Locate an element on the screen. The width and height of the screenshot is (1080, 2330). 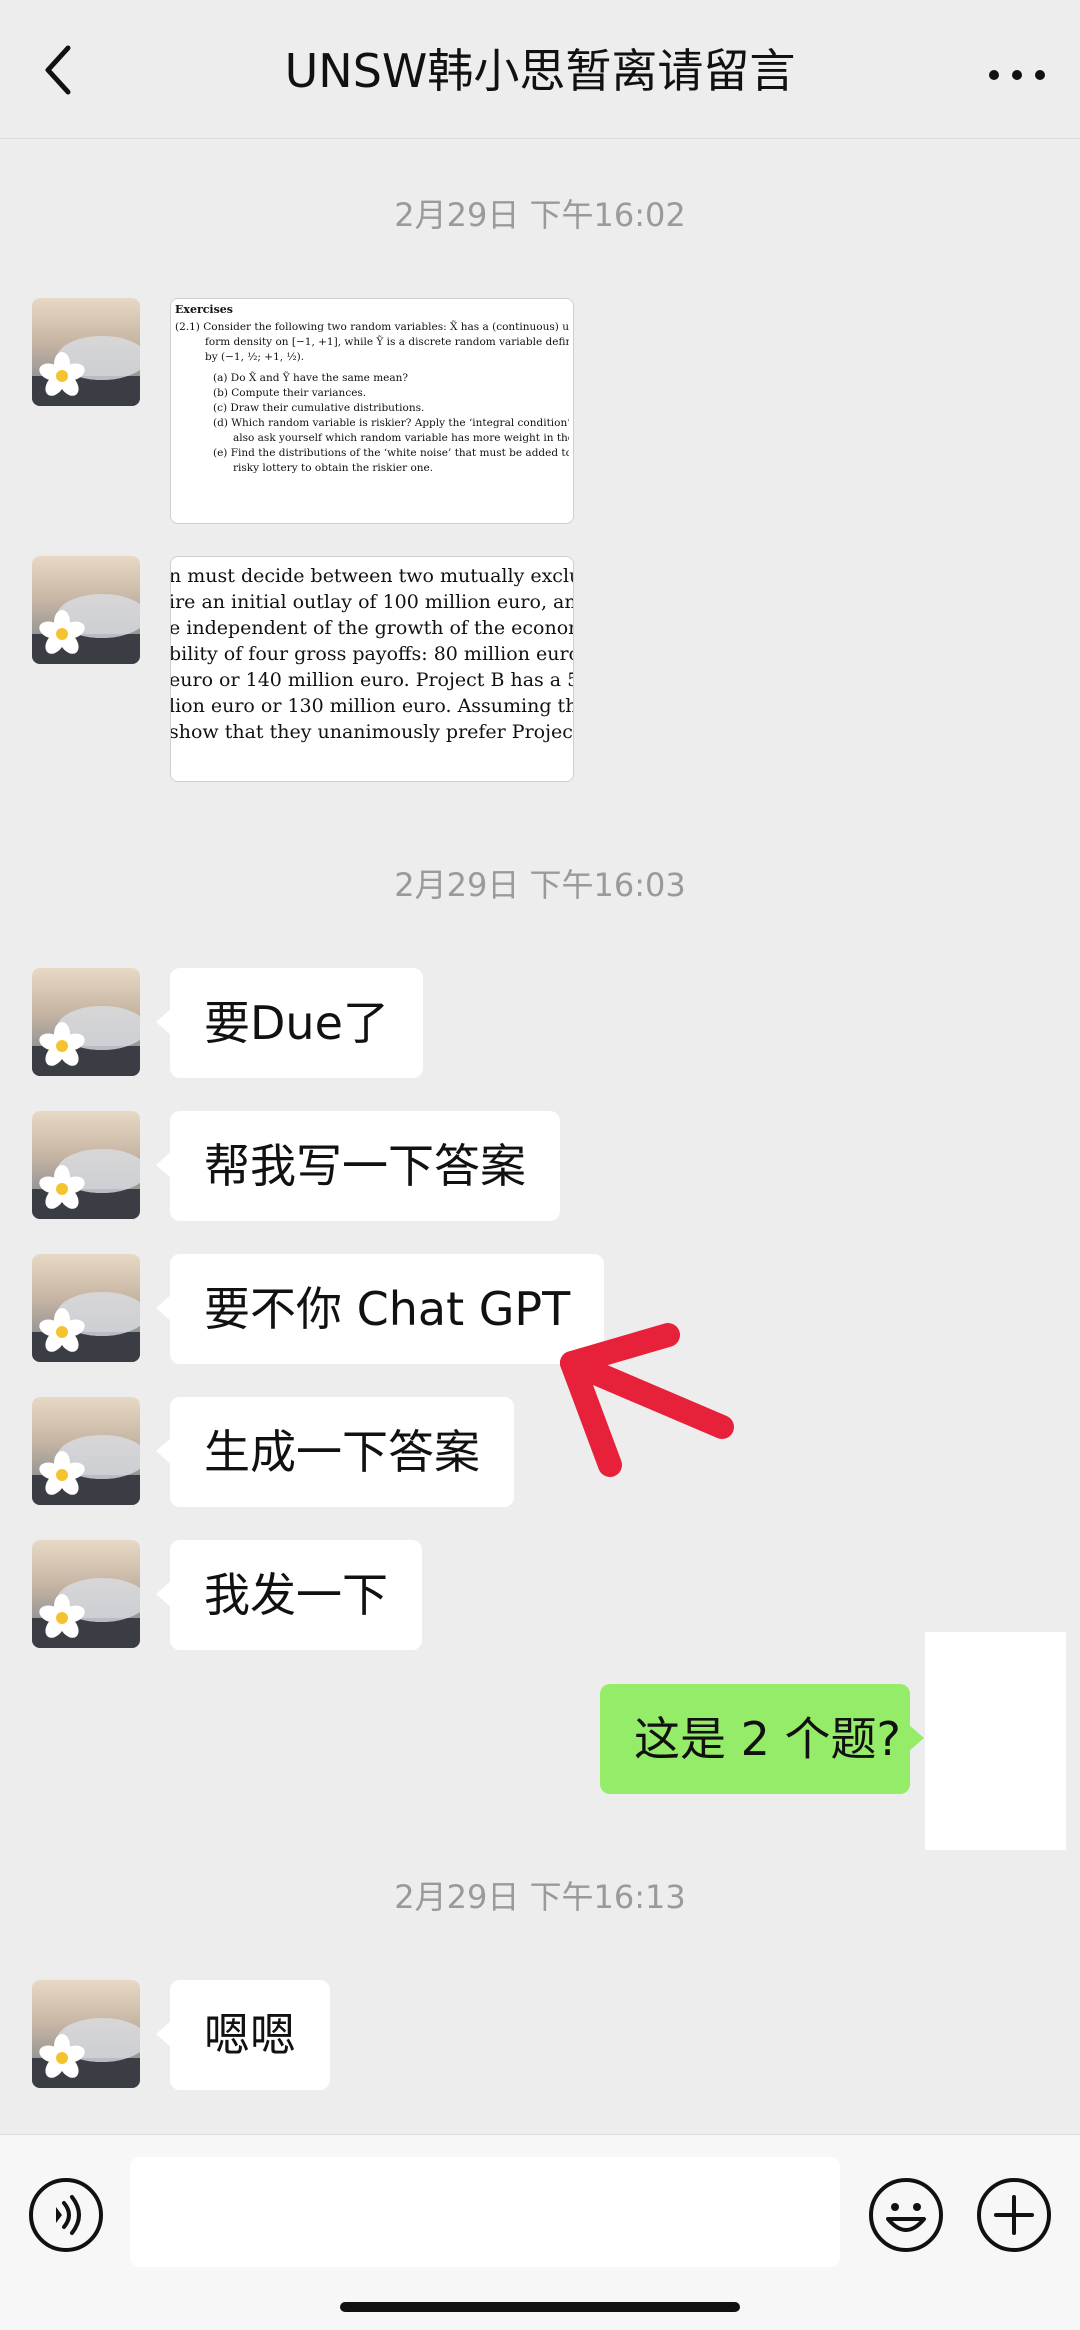
more-button is located at coordinates (1017, 75).